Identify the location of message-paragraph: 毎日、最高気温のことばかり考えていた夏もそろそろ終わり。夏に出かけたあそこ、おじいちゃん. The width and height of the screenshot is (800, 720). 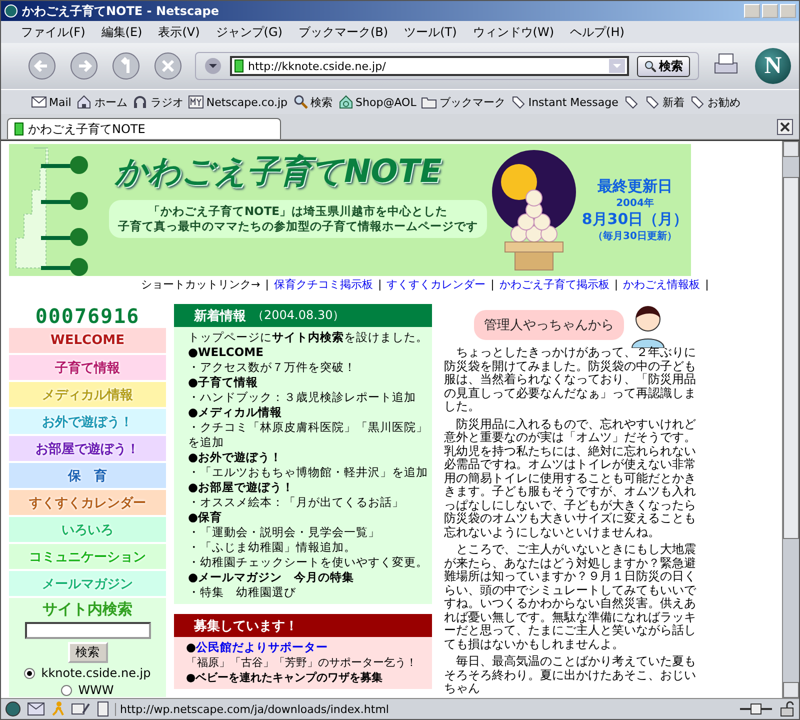
(570, 675).